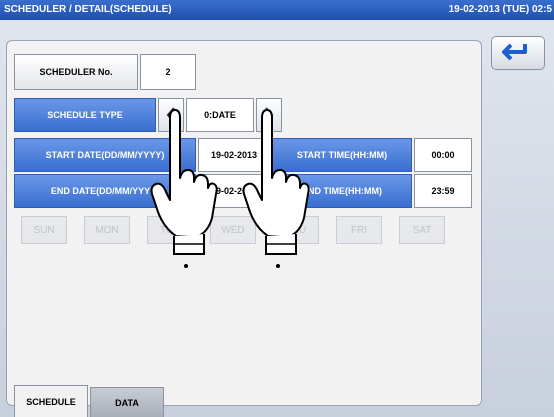 The width and height of the screenshot is (554, 417). I want to click on day-fri-button: FRI, so click(359, 230).